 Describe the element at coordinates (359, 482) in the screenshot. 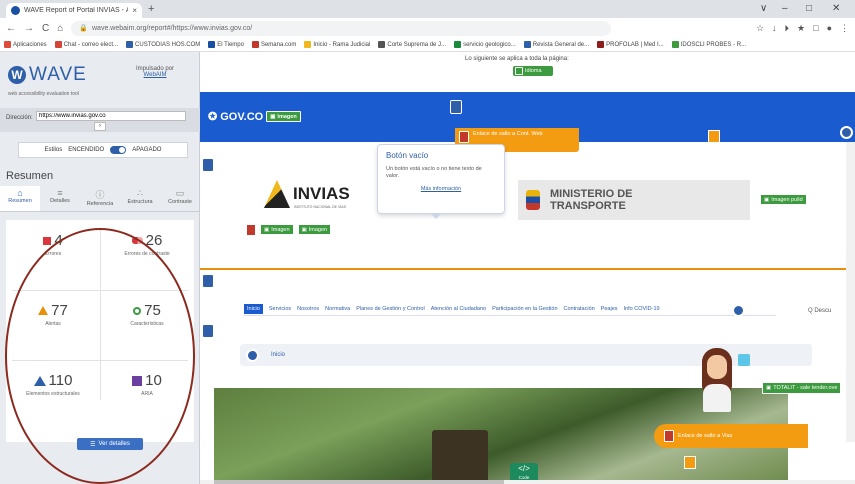

I see `scroll-thumb` at that location.